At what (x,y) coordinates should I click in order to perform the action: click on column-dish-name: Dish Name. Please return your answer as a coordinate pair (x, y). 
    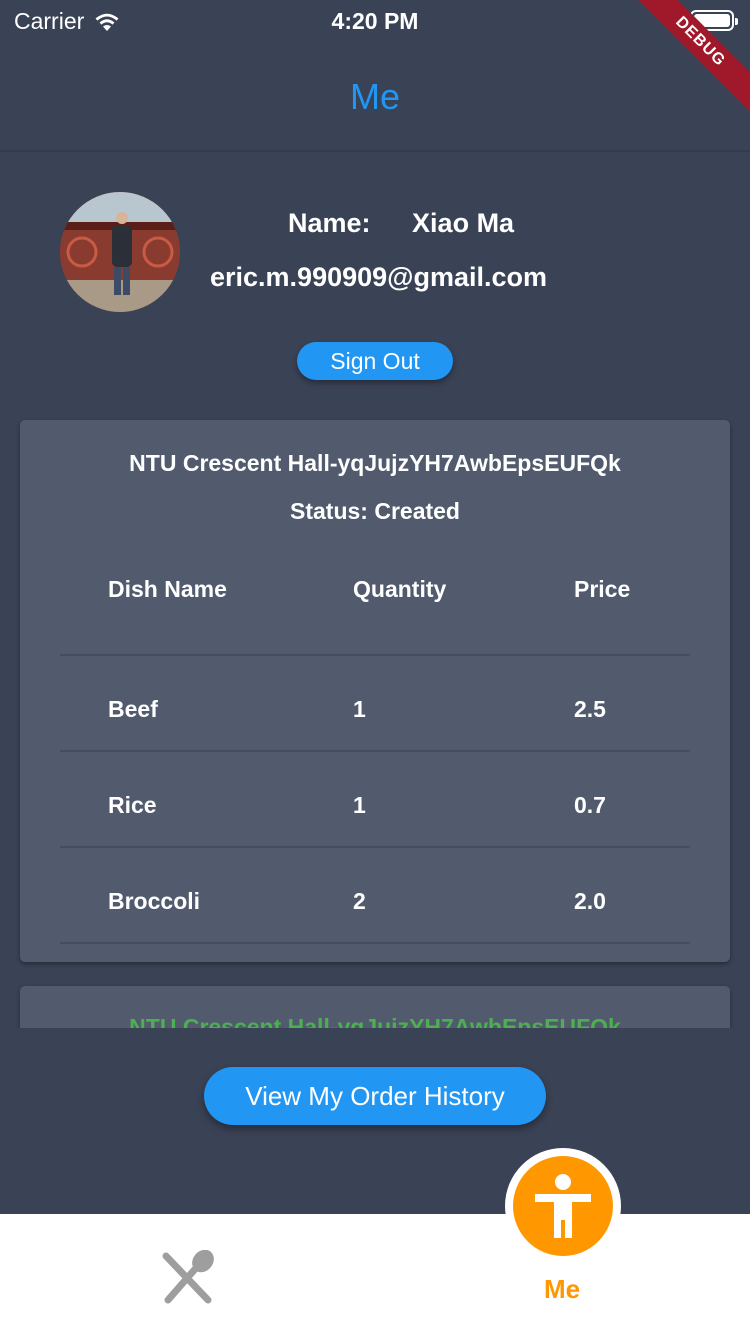
    Looking at the image, I should click on (167, 589).